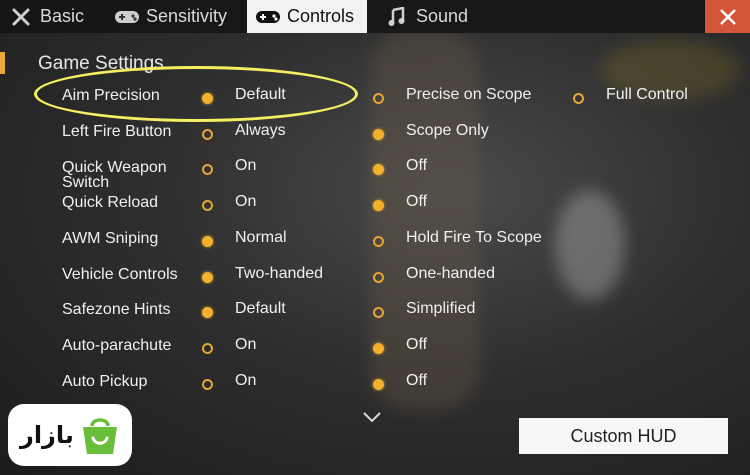  What do you see at coordinates (196, 94) in the screenshot?
I see `highlight-ellipse` at bounding box center [196, 94].